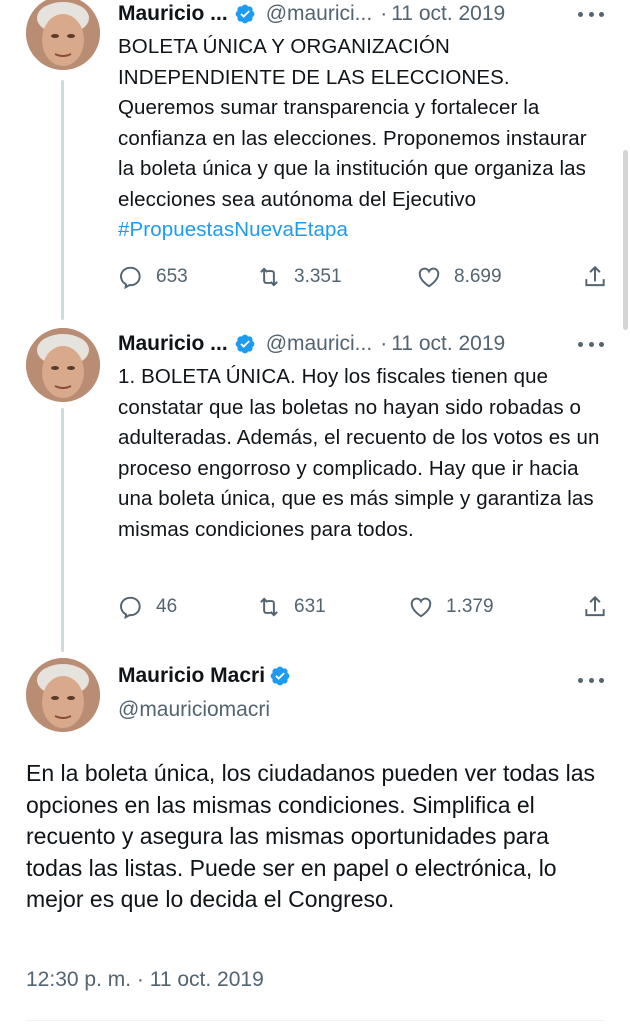 This screenshot has width=630, height=1024. I want to click on like-count: 1.379, so click(470, 606).